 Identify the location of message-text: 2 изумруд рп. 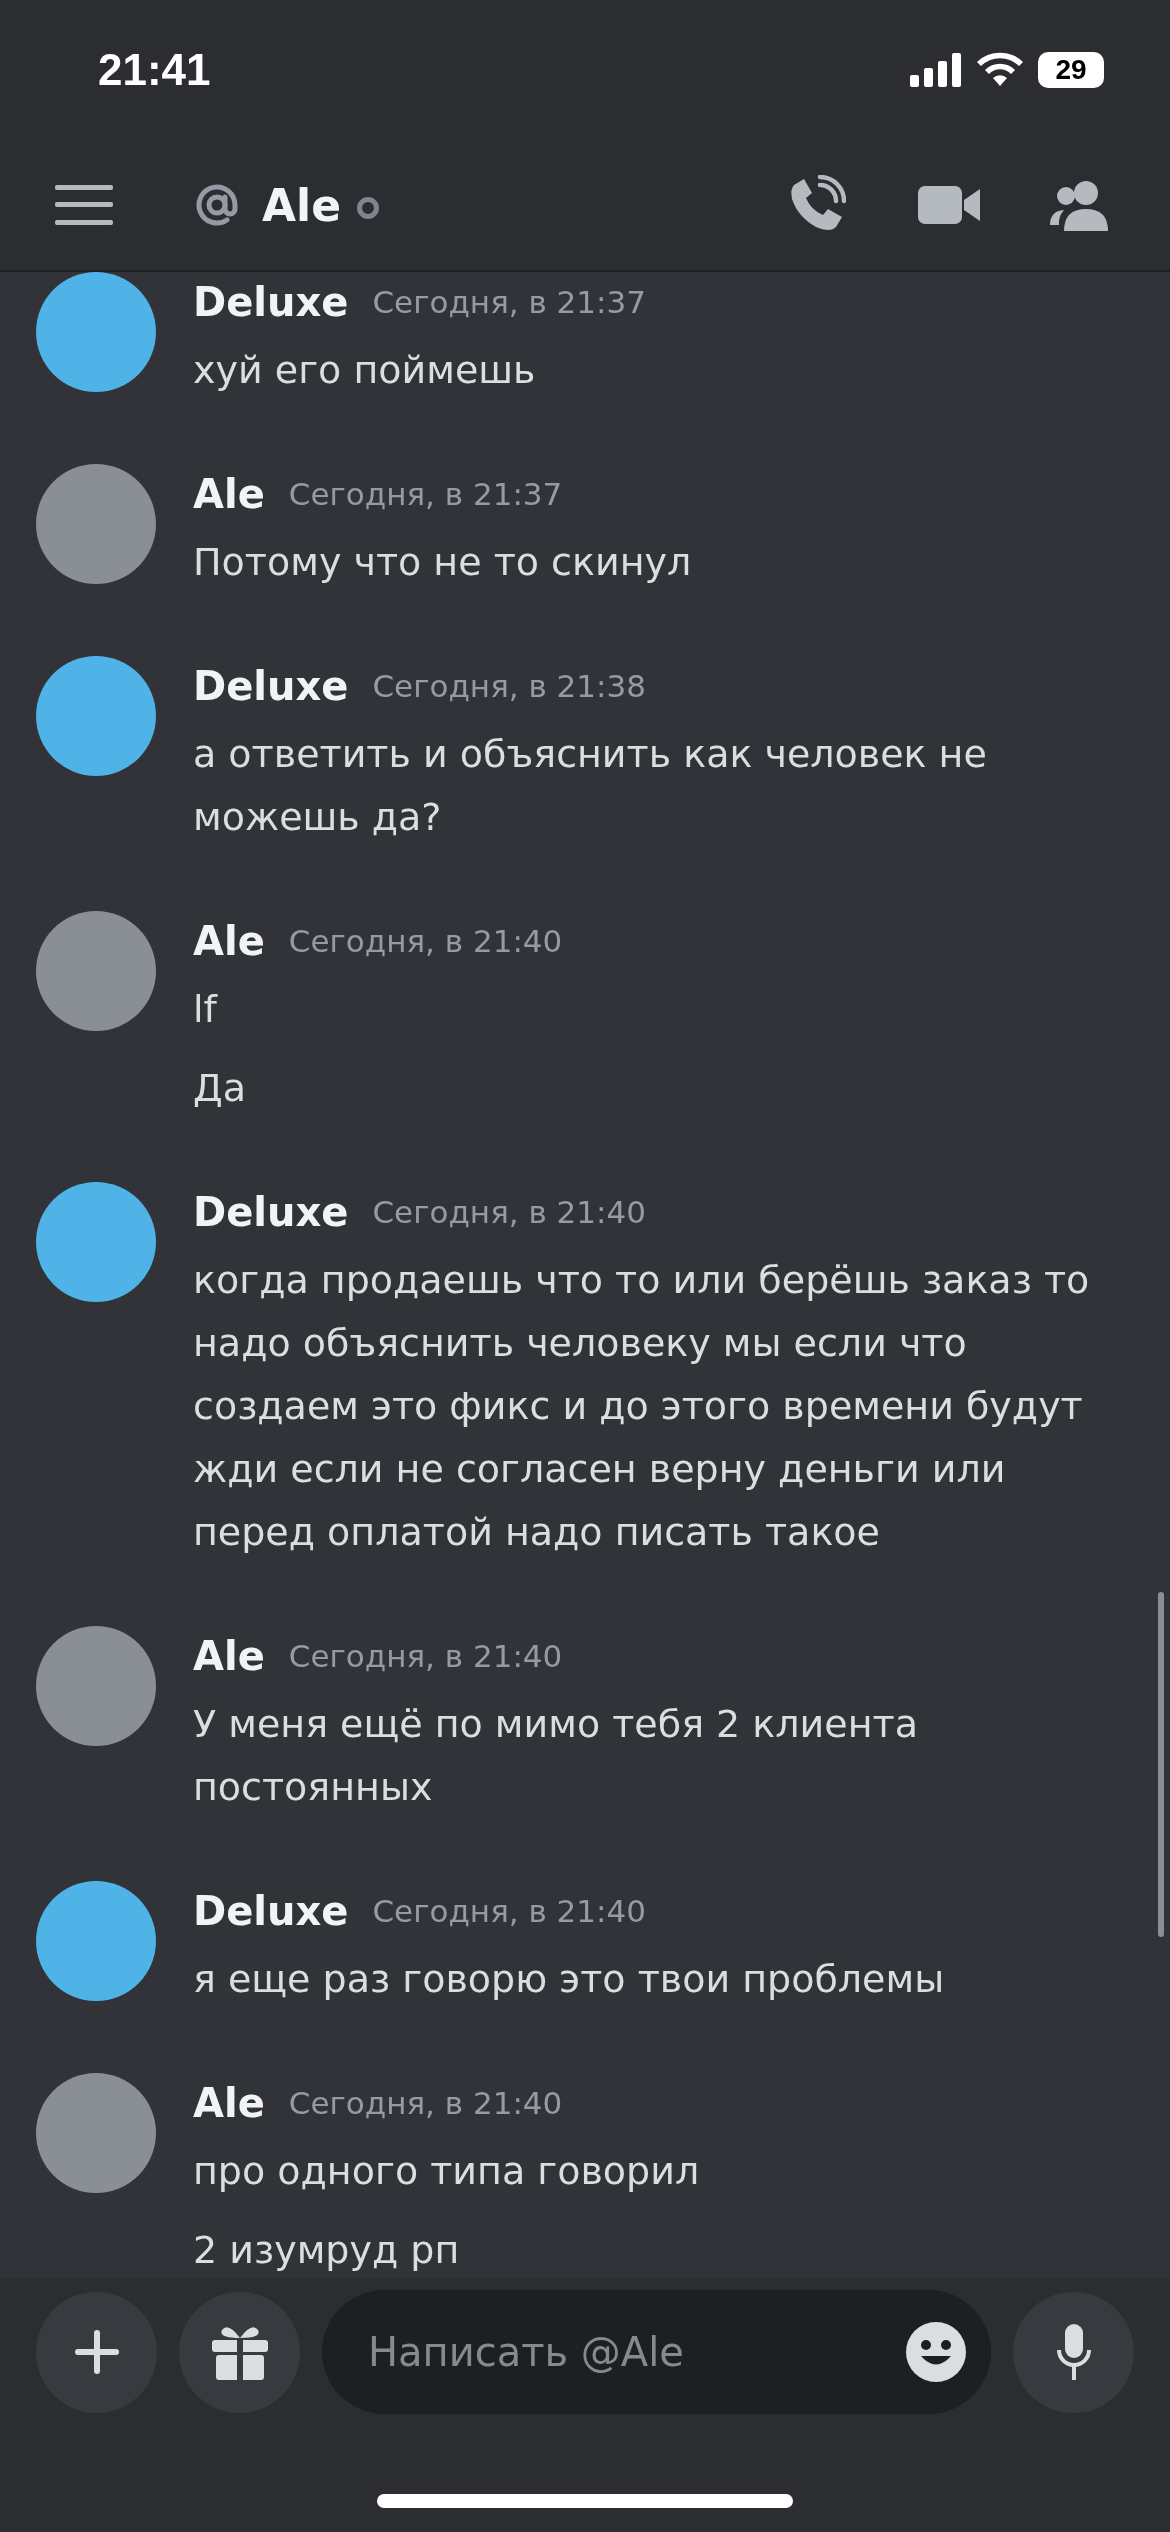
(327, 2250).